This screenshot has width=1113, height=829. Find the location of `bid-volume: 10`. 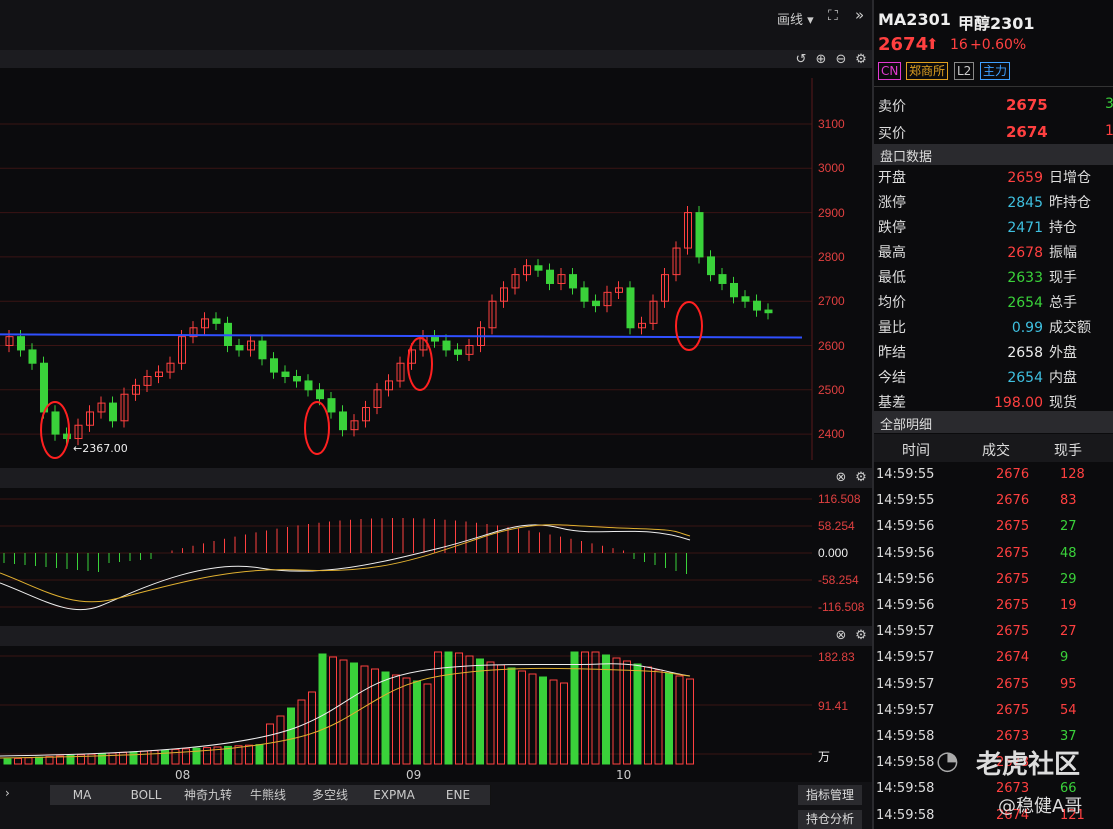

bid-volume: 10 is located at coordinates (1109, 131).